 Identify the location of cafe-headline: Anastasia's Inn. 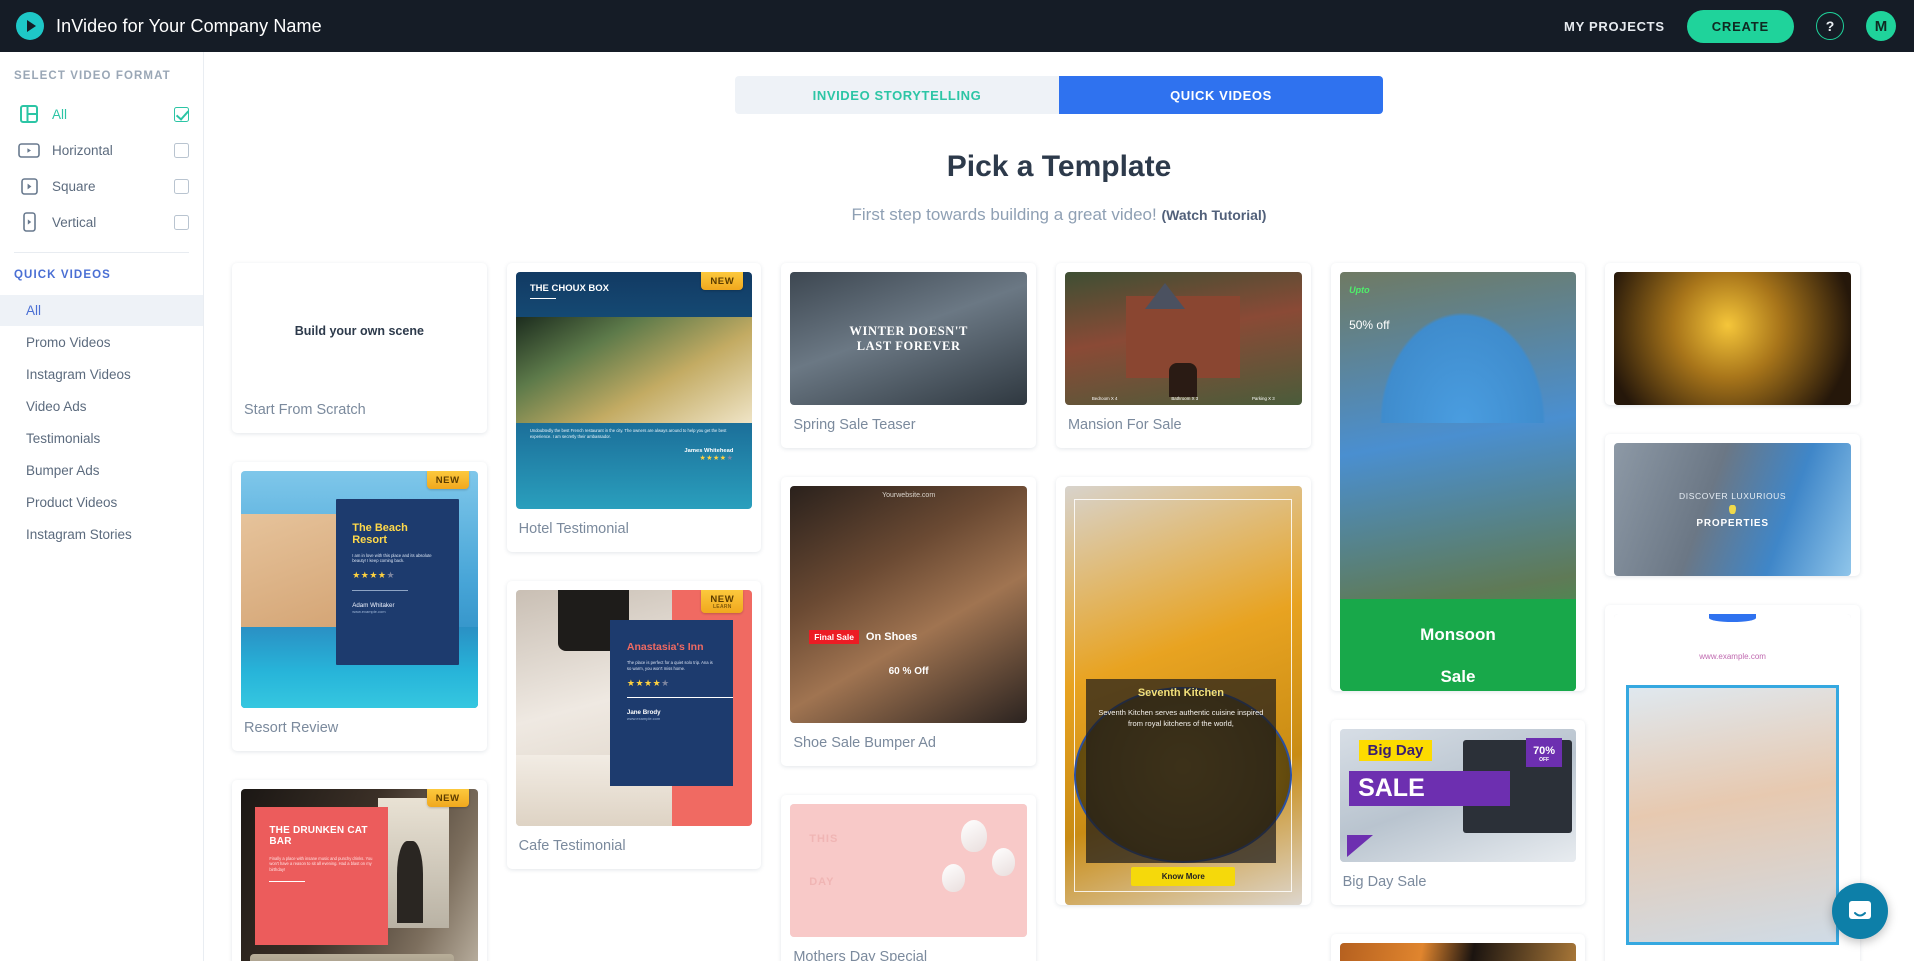
(665, 646).